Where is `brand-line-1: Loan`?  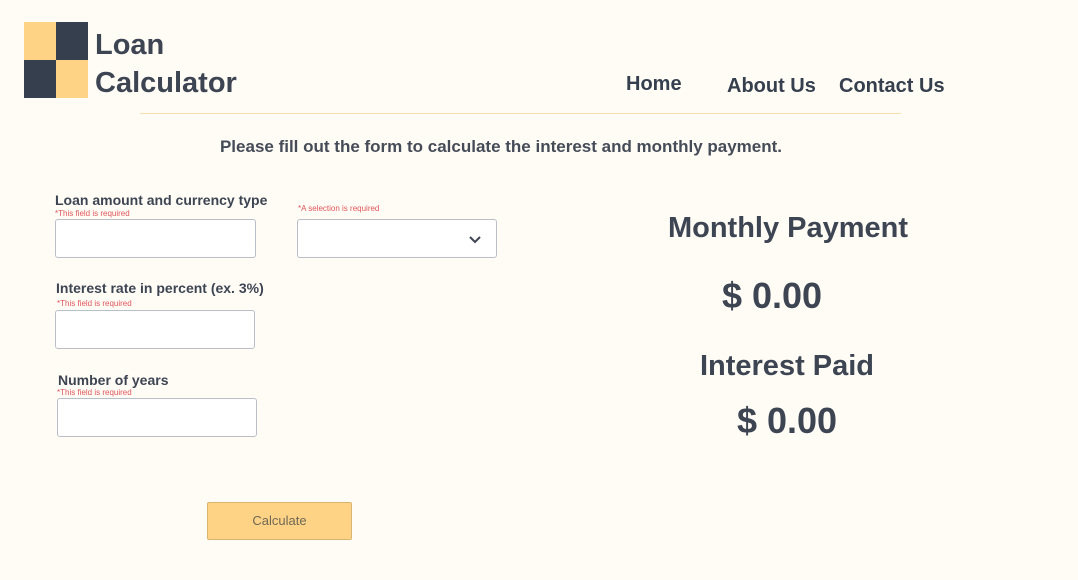 brand-line-1: Loan is located at coordinates (130, 45).